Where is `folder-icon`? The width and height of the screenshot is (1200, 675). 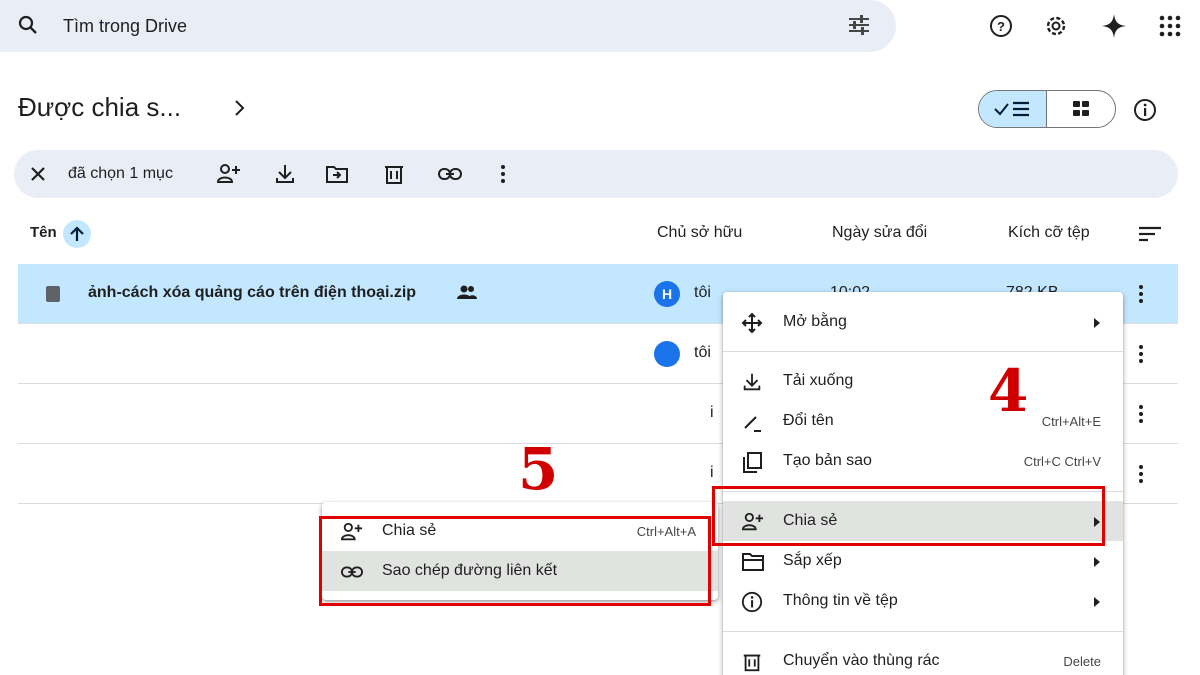 folder-icon is located at coordinates (753, 564).